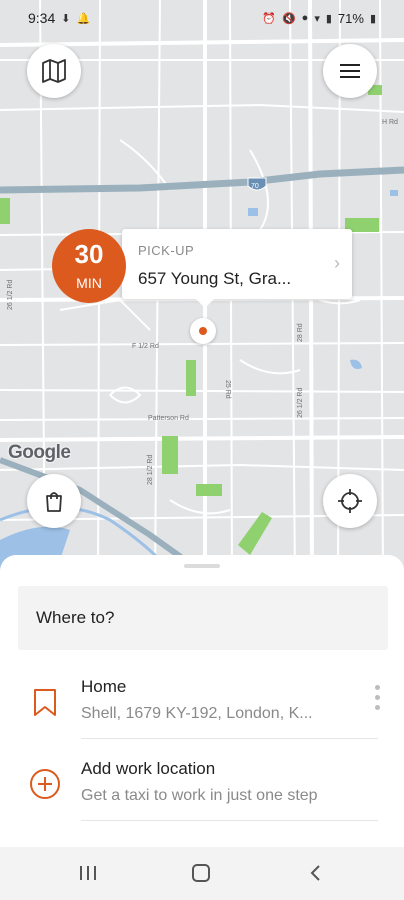 The width and height of the screenshot is (404, 900). Describe the element at coordinates (300, 332) in the screenshot. I see `svg-text: 28 Rd` at that location.